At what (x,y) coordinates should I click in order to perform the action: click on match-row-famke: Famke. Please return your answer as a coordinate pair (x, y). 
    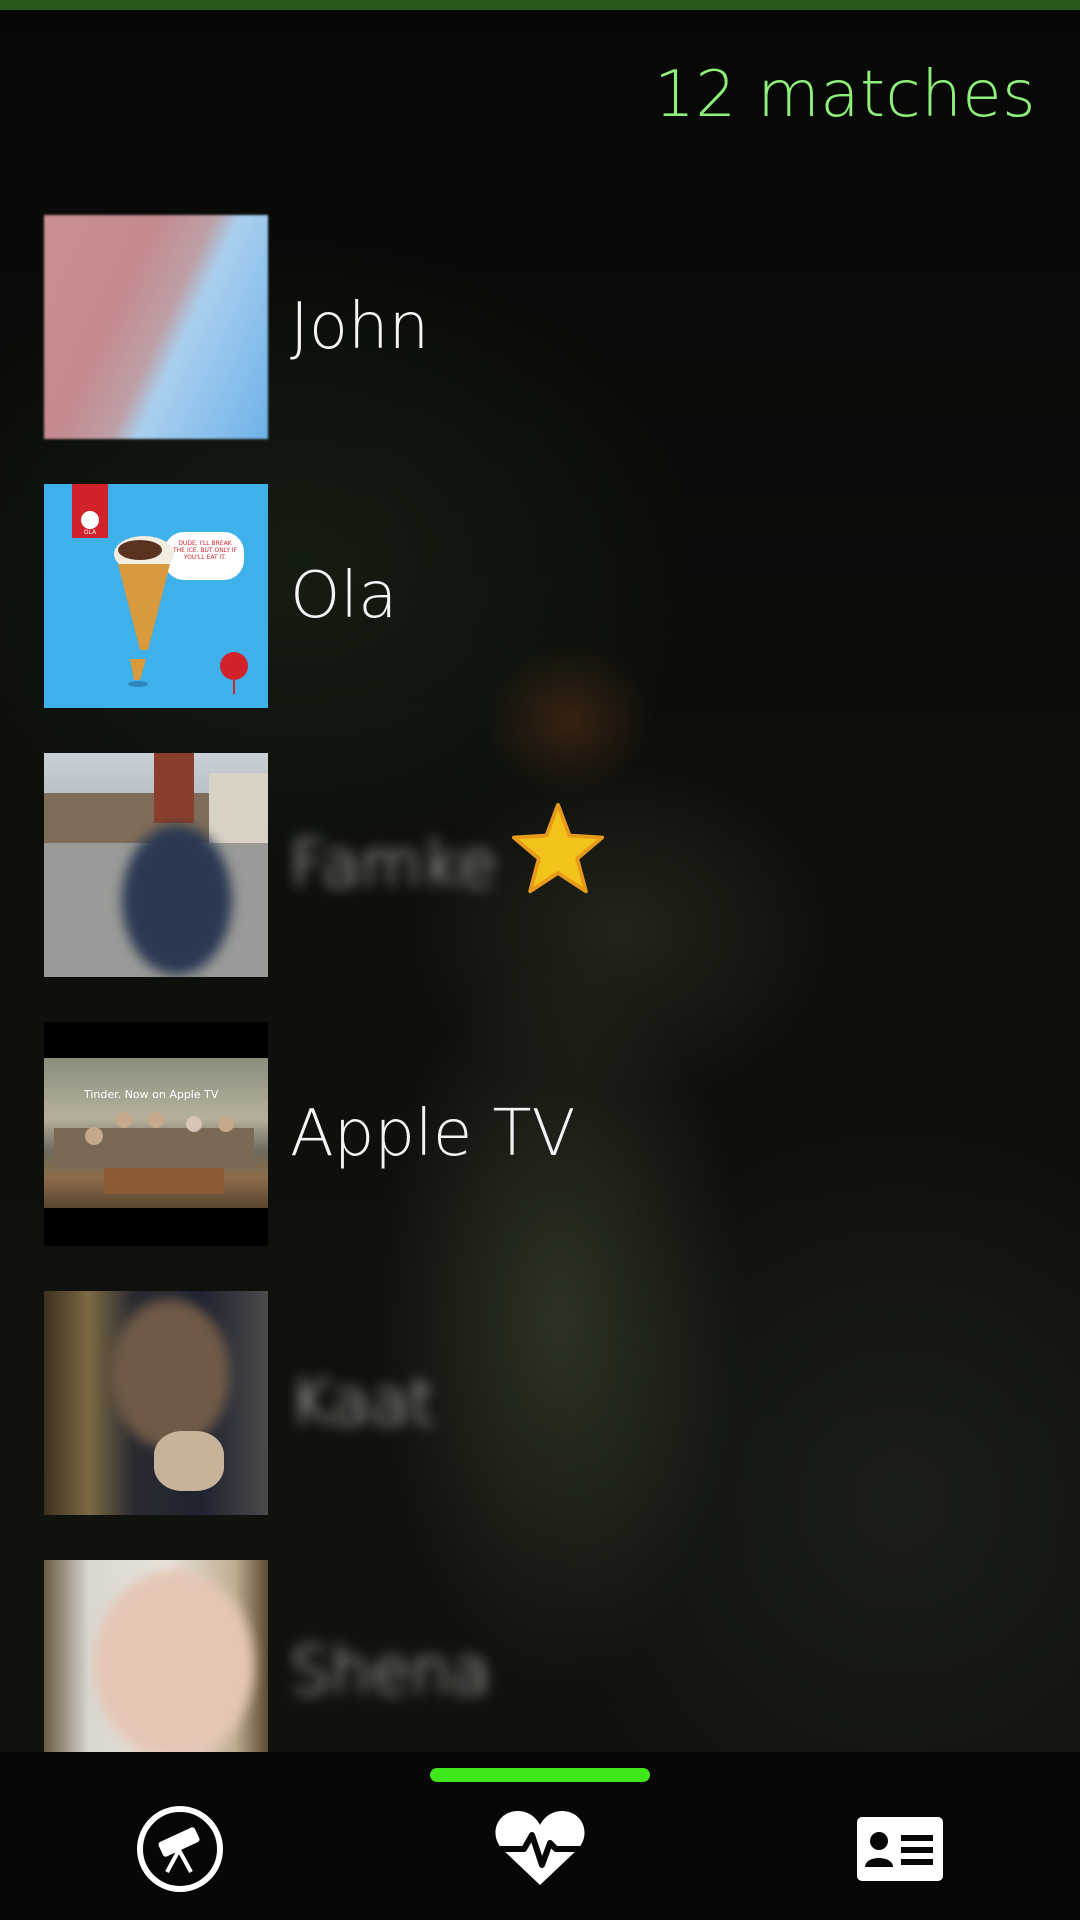
    Looking at the image, I should click on (540, 865).